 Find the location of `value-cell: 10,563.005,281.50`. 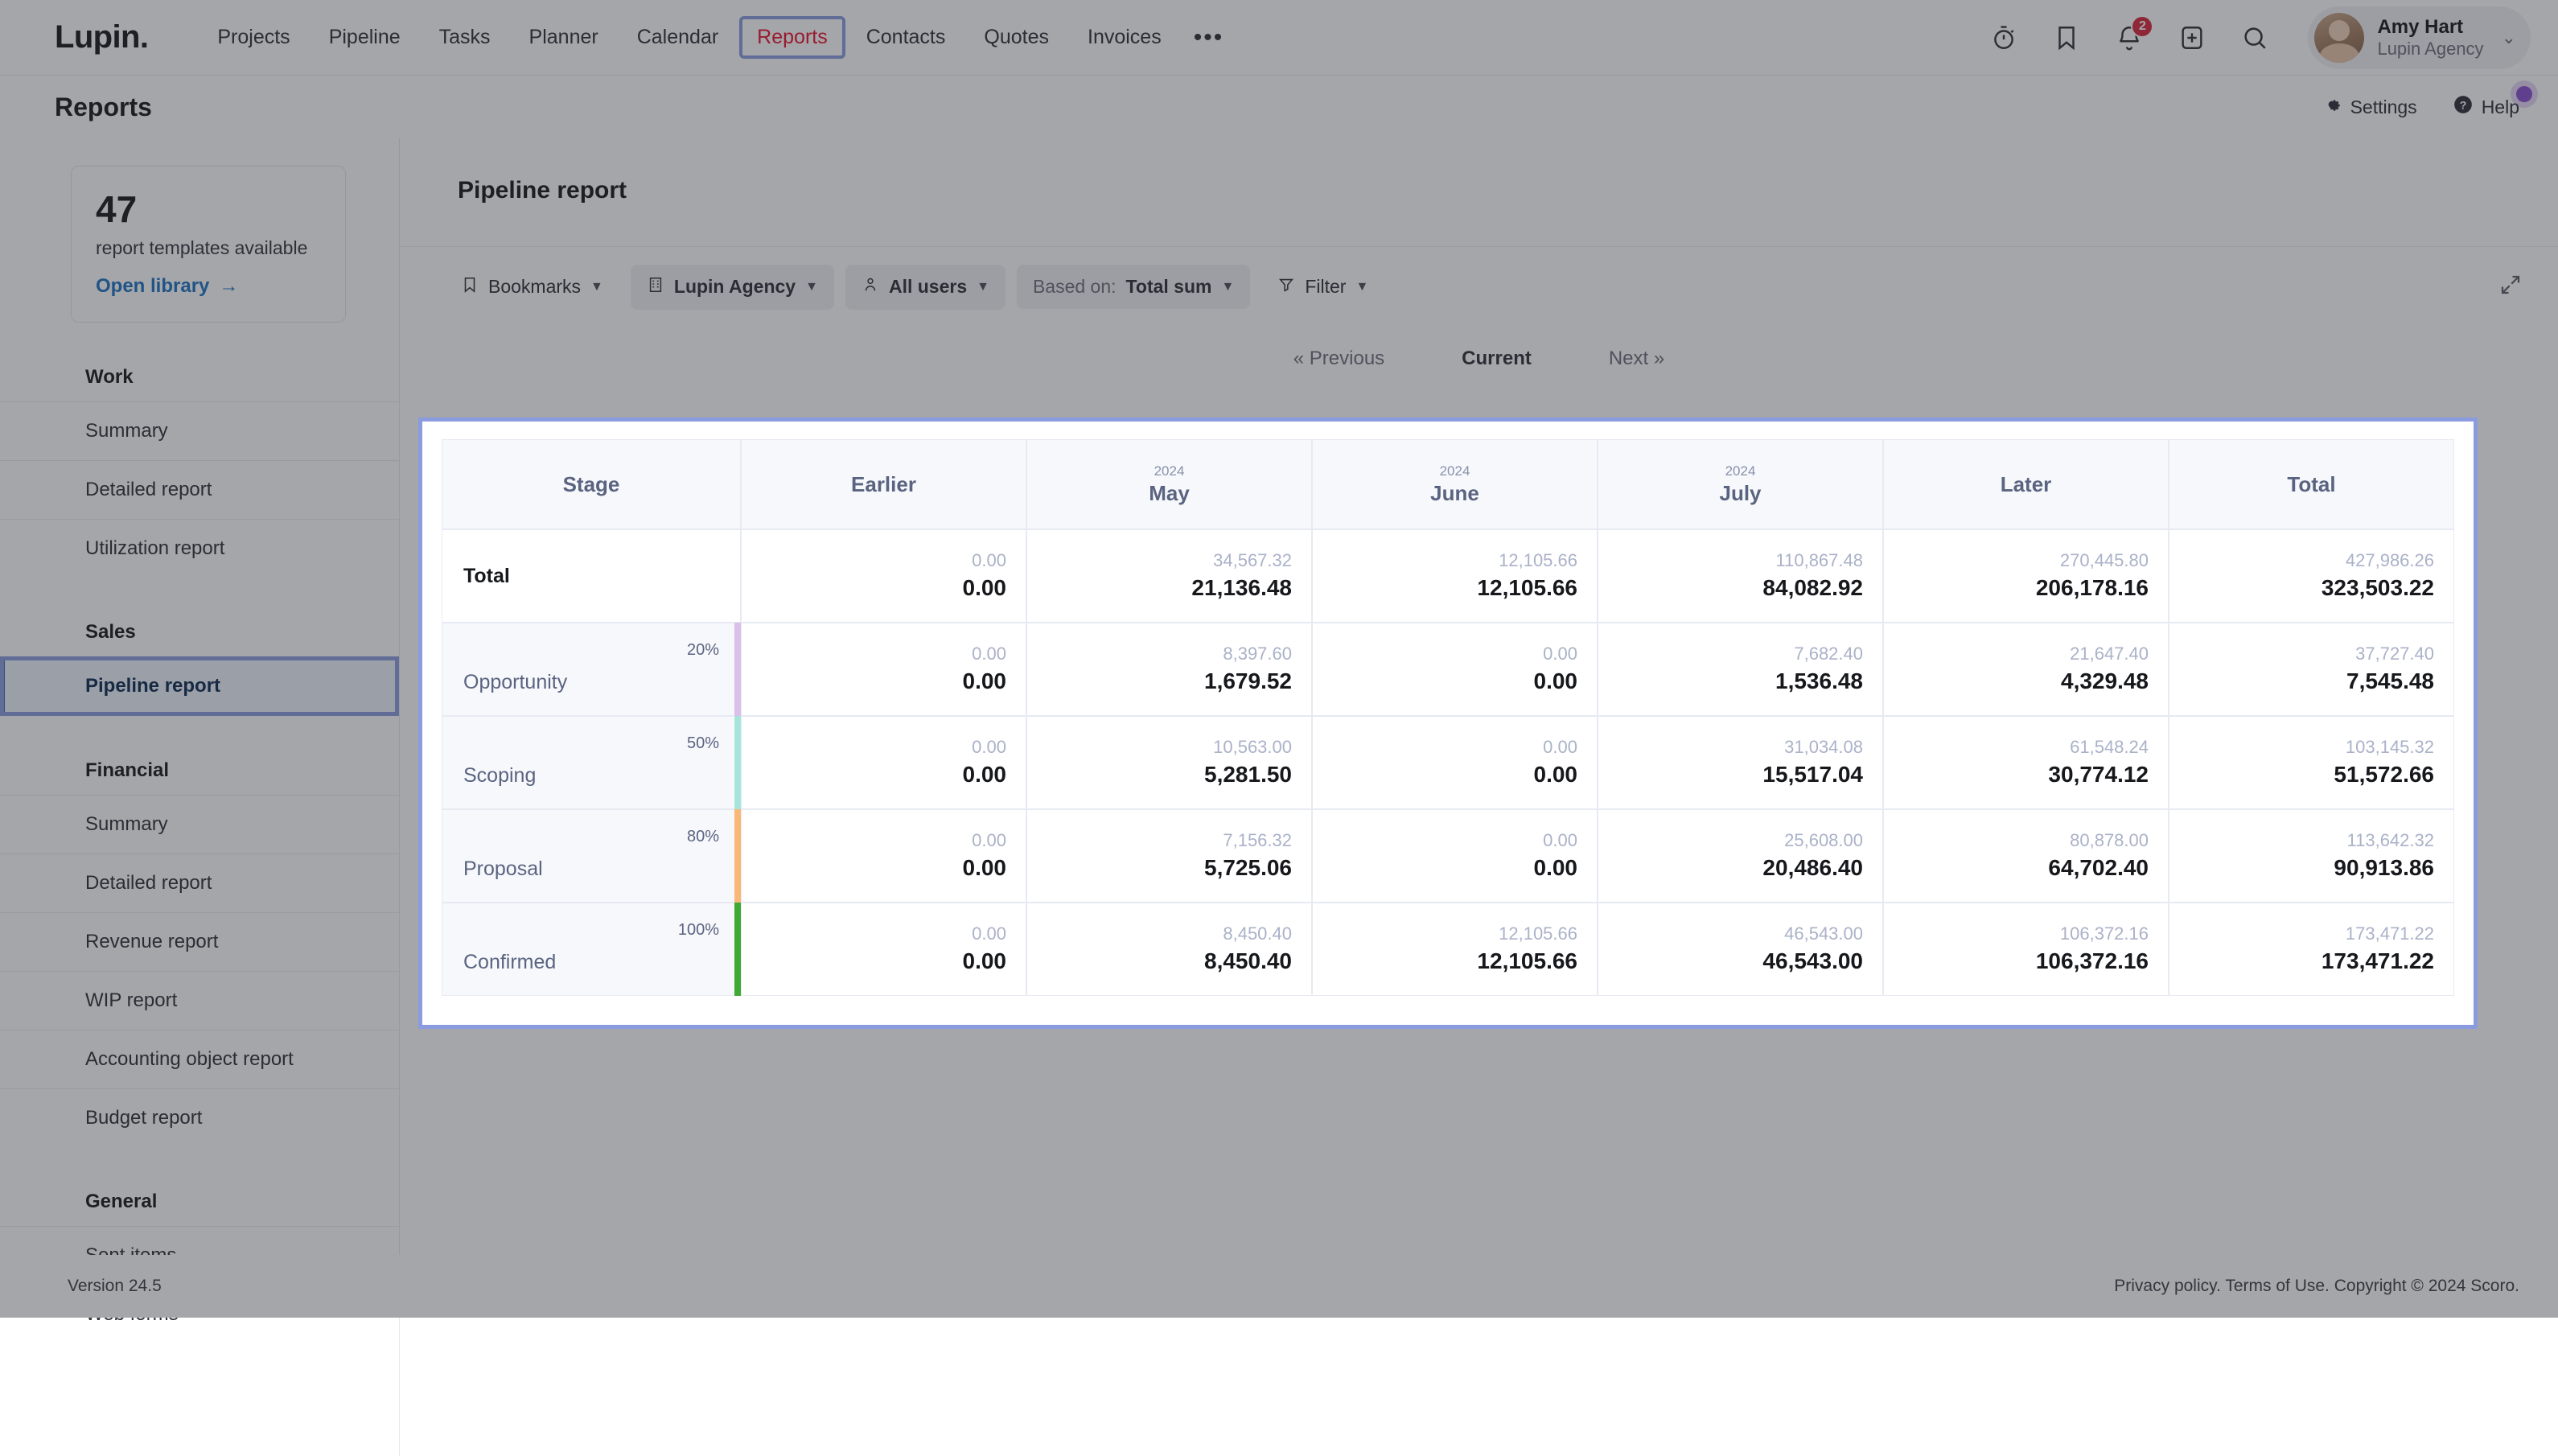

value-cell: 10,563.005,281.50 is located at coordinates (1169, 762).